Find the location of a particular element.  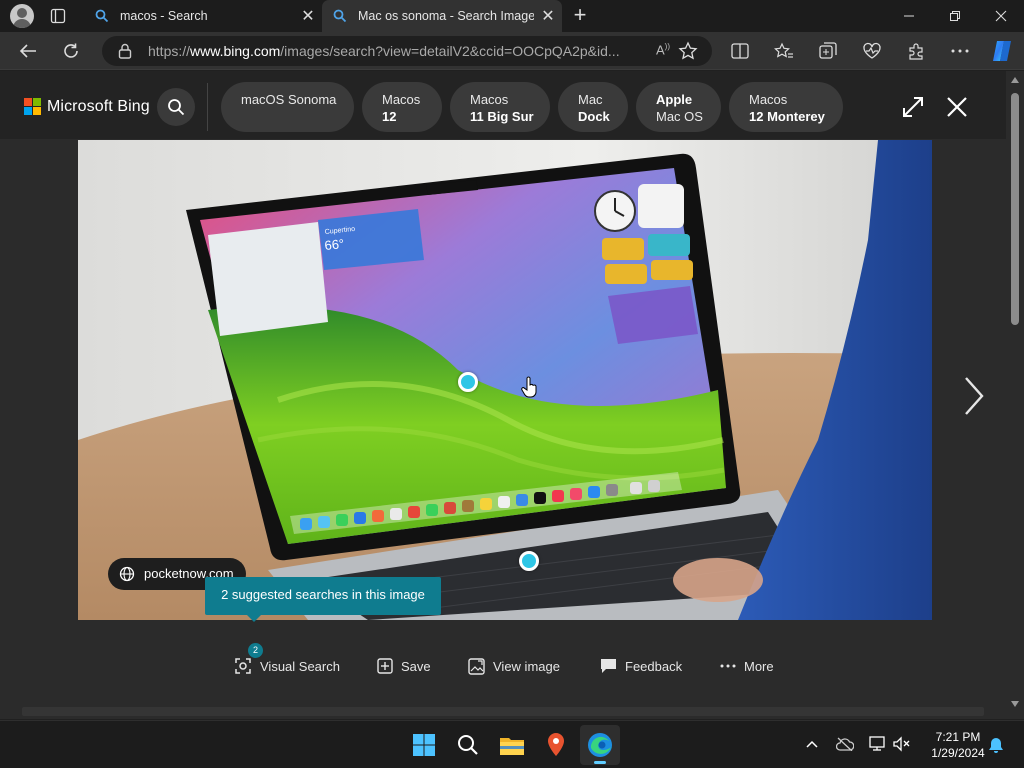

related-search-apple-mac-os: Apple Mac OS is located at coordinates (678, 107).